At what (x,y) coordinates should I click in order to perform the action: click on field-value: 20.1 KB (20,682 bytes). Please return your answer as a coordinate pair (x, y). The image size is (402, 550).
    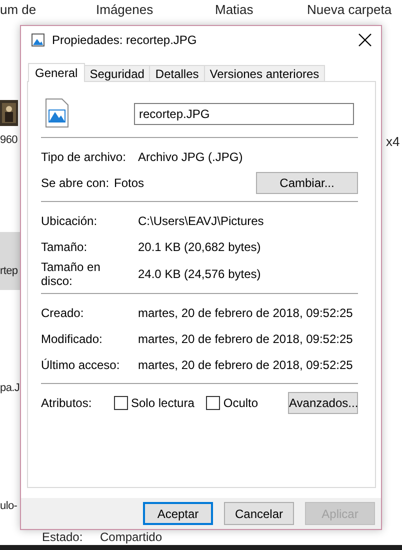
    Looking at the image, I should click on (199, 247).